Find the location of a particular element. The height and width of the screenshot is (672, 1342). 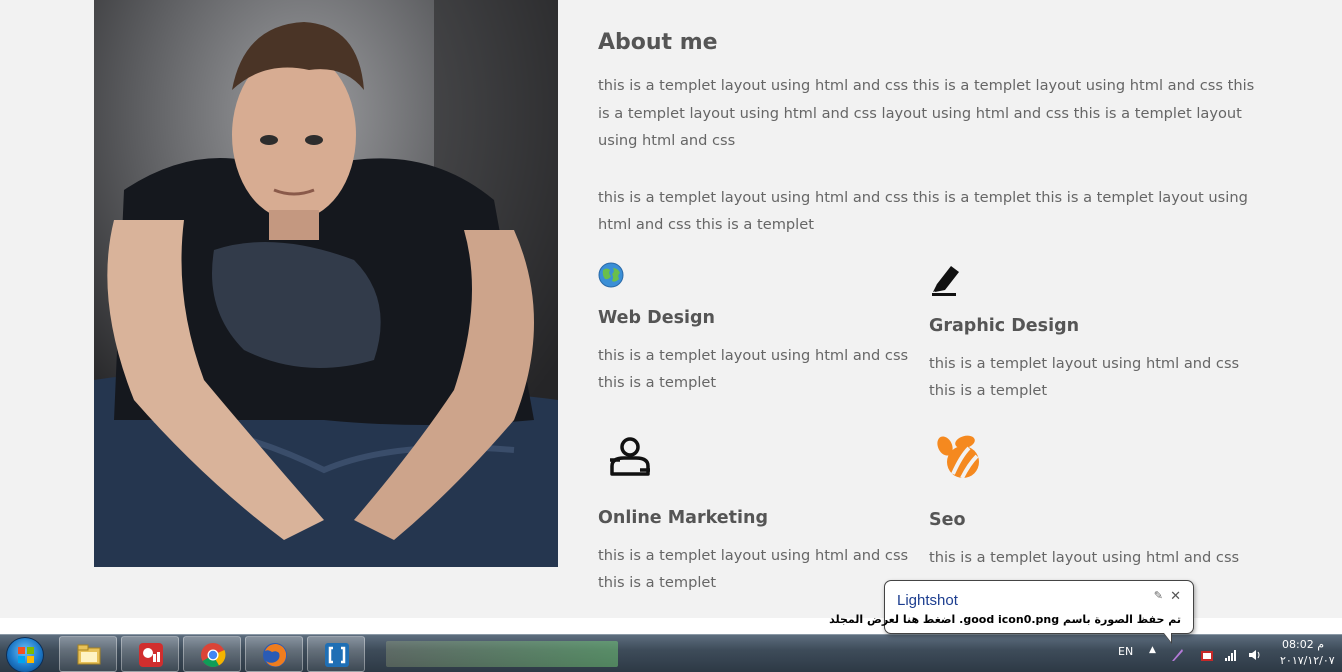

taskbar: EN ▲ 08:02 م ٢٠١٧/١٢/٠٧ is located at coordinates (671, 653).